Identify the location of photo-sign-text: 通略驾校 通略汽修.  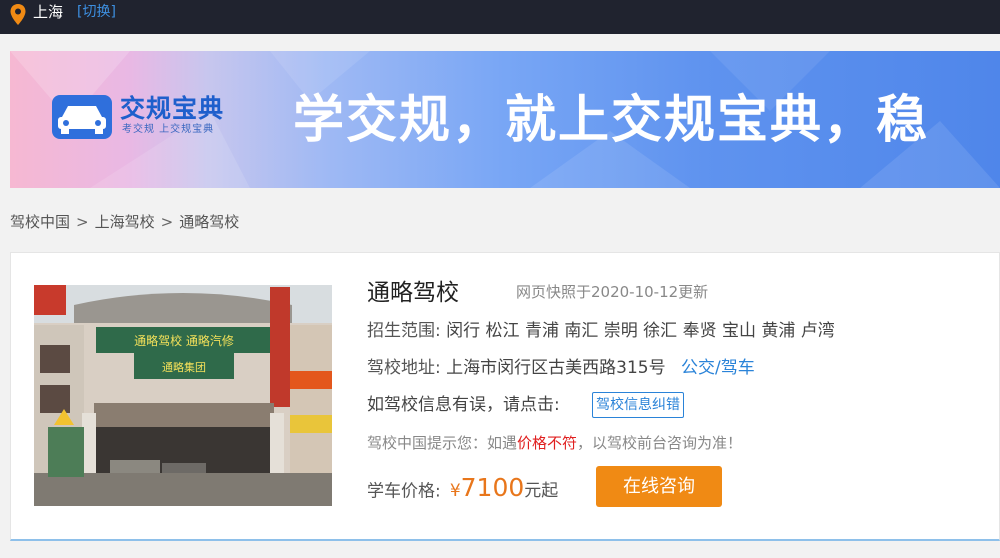
(184, 340).